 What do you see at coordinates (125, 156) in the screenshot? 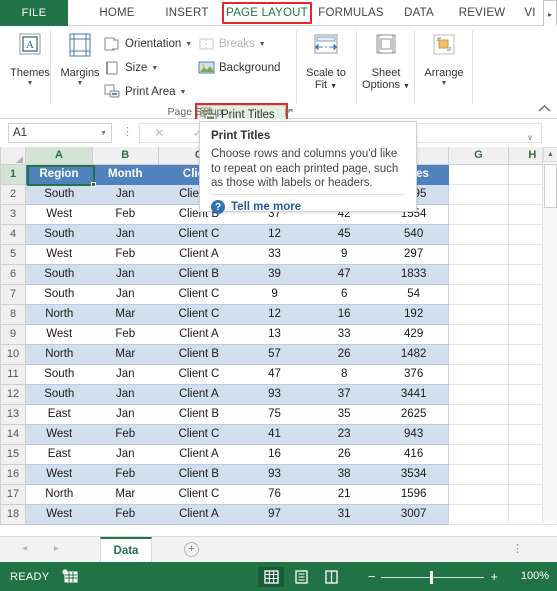
I see `column-header-b: B` at bounding box center [125, 156].